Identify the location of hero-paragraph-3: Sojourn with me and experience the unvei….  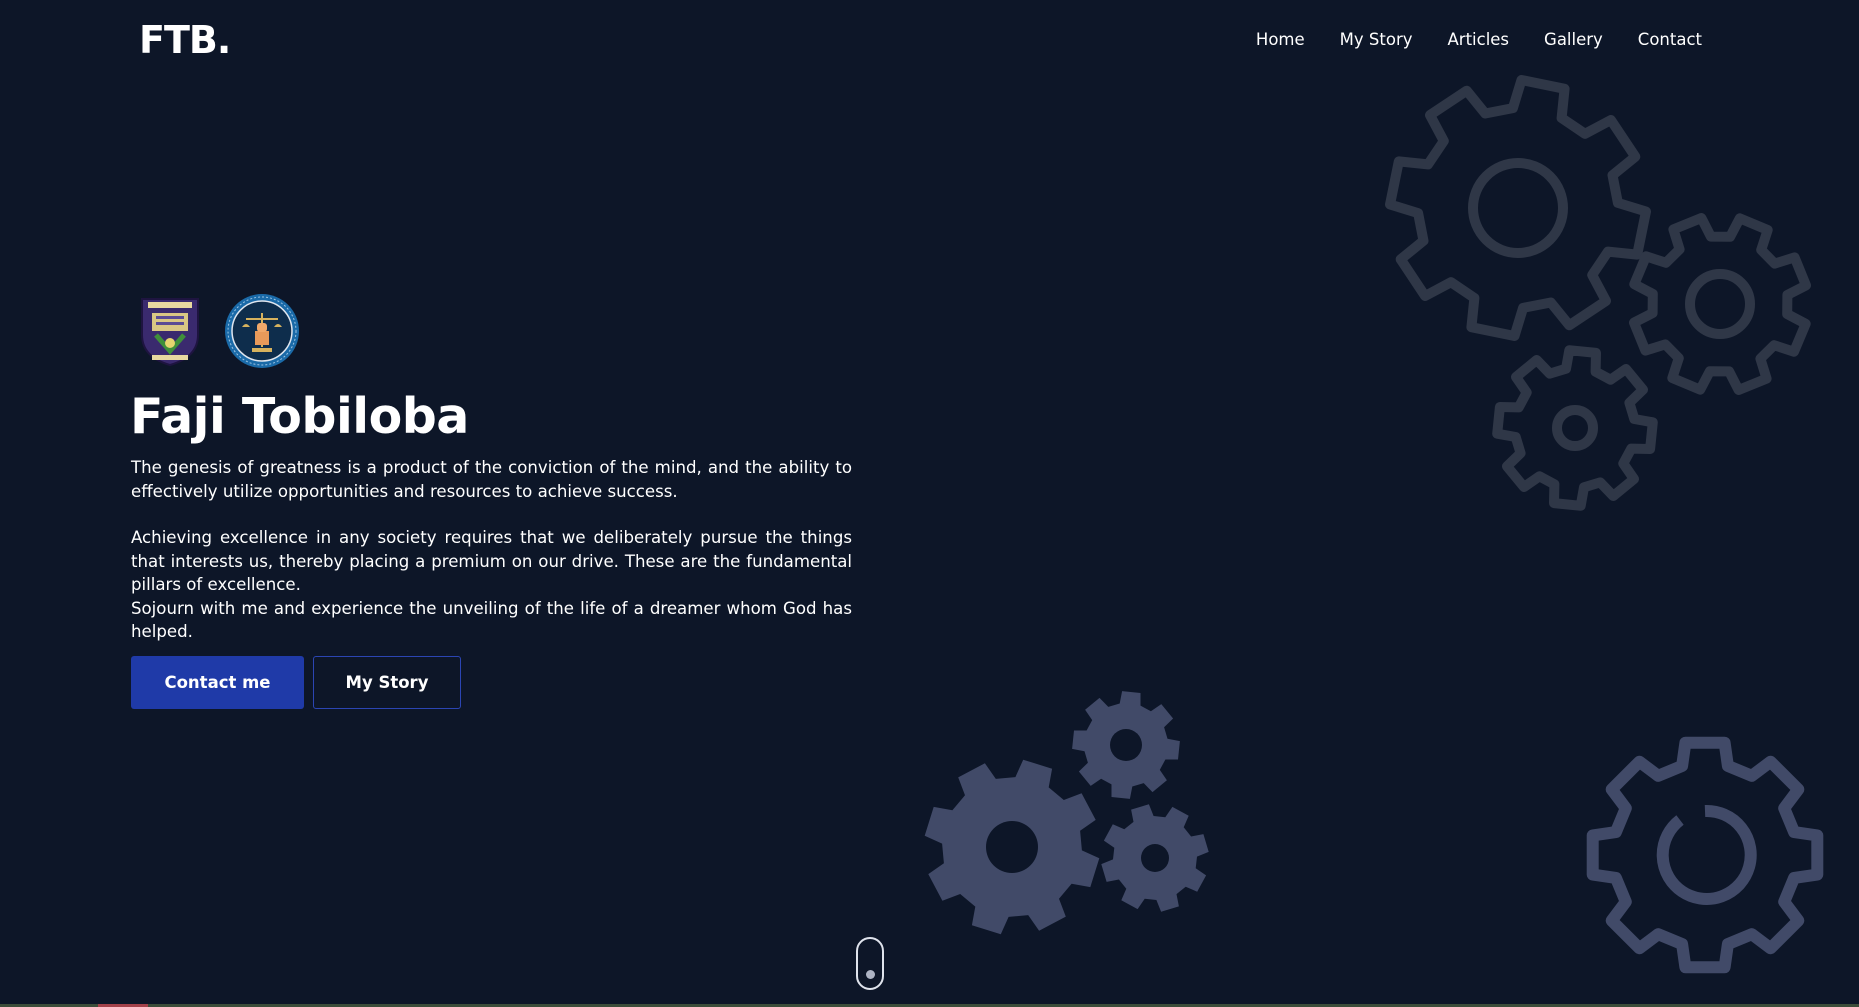
(491, 620).